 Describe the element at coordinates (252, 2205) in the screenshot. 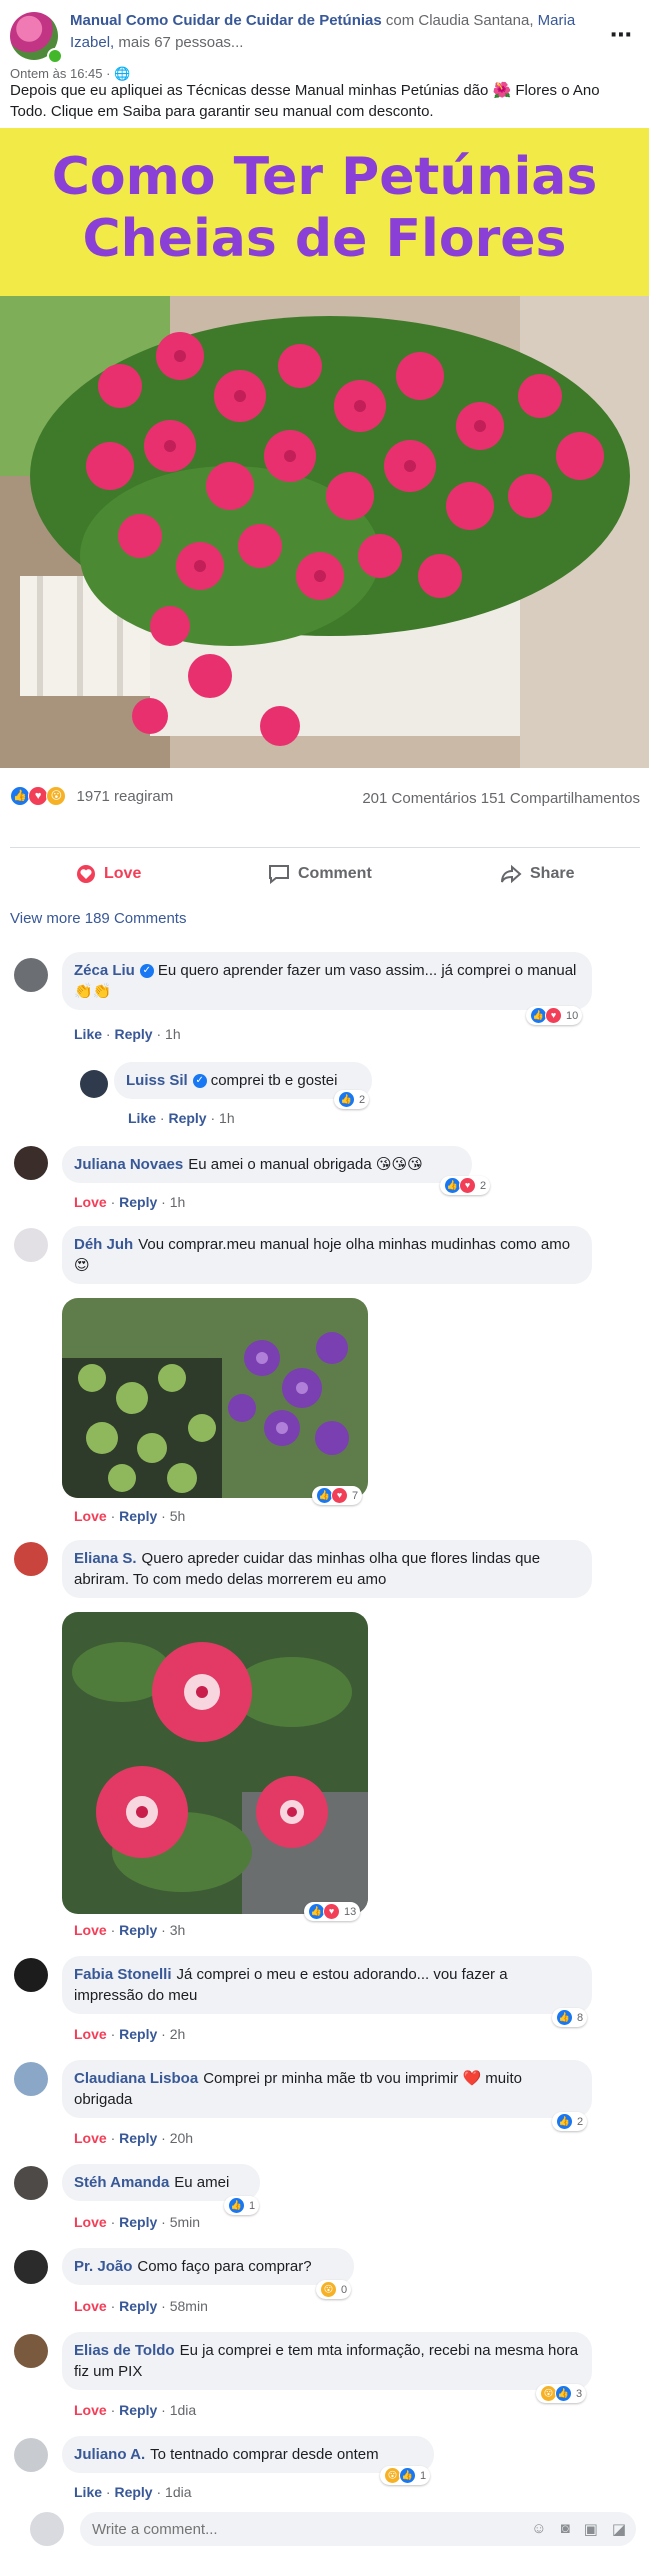

I see `reaction-count: 1` at that location.